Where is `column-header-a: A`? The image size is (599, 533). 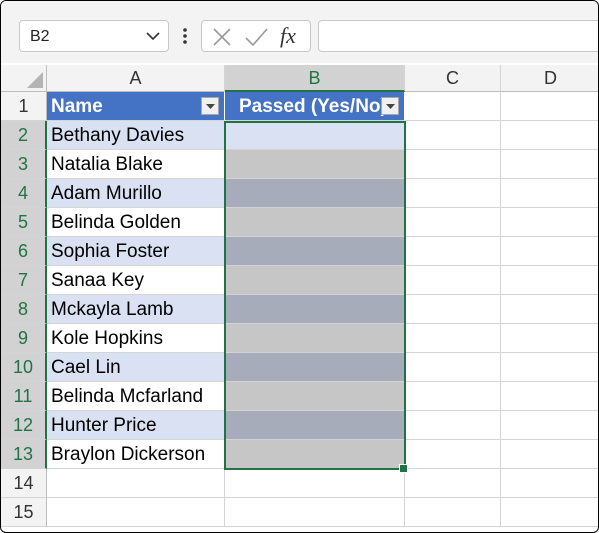 column-header-a: A is located at coordinates (136, 78).